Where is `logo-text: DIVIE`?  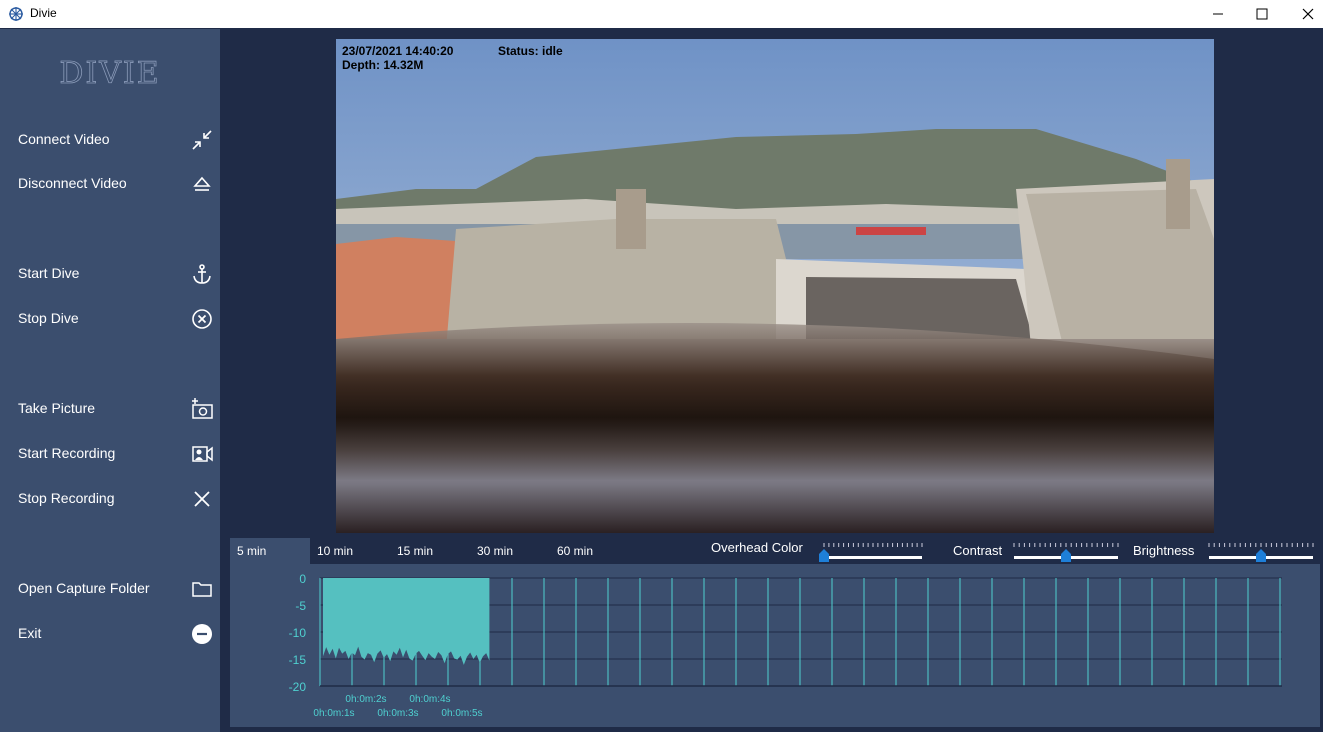 logo-text: DIVIE is located at coordinates (109, 72).